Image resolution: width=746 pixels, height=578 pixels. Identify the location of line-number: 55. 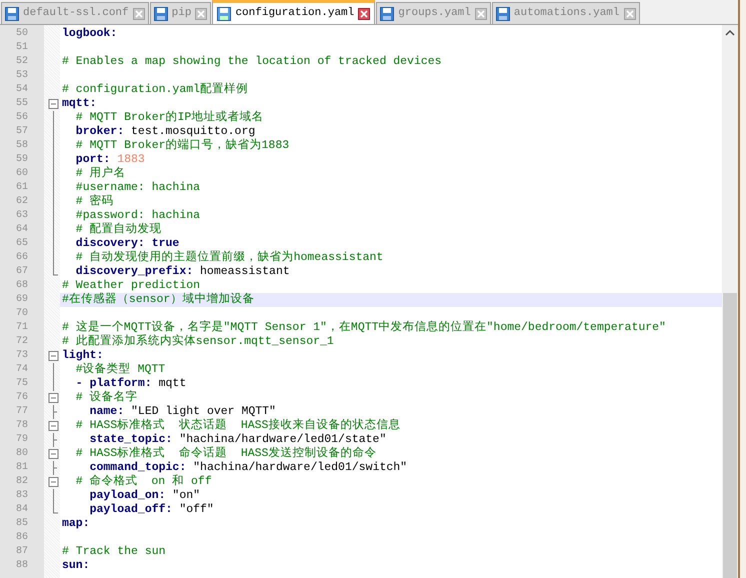
(22, 104).